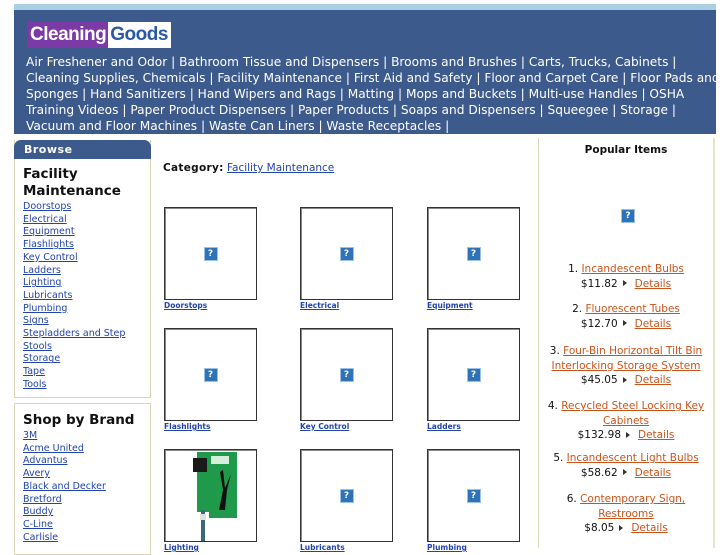  Describe the element at coordinates (633, 458) in the screenshot. I see `popular-item-link: Incandescent Light Bulbs` at that location.